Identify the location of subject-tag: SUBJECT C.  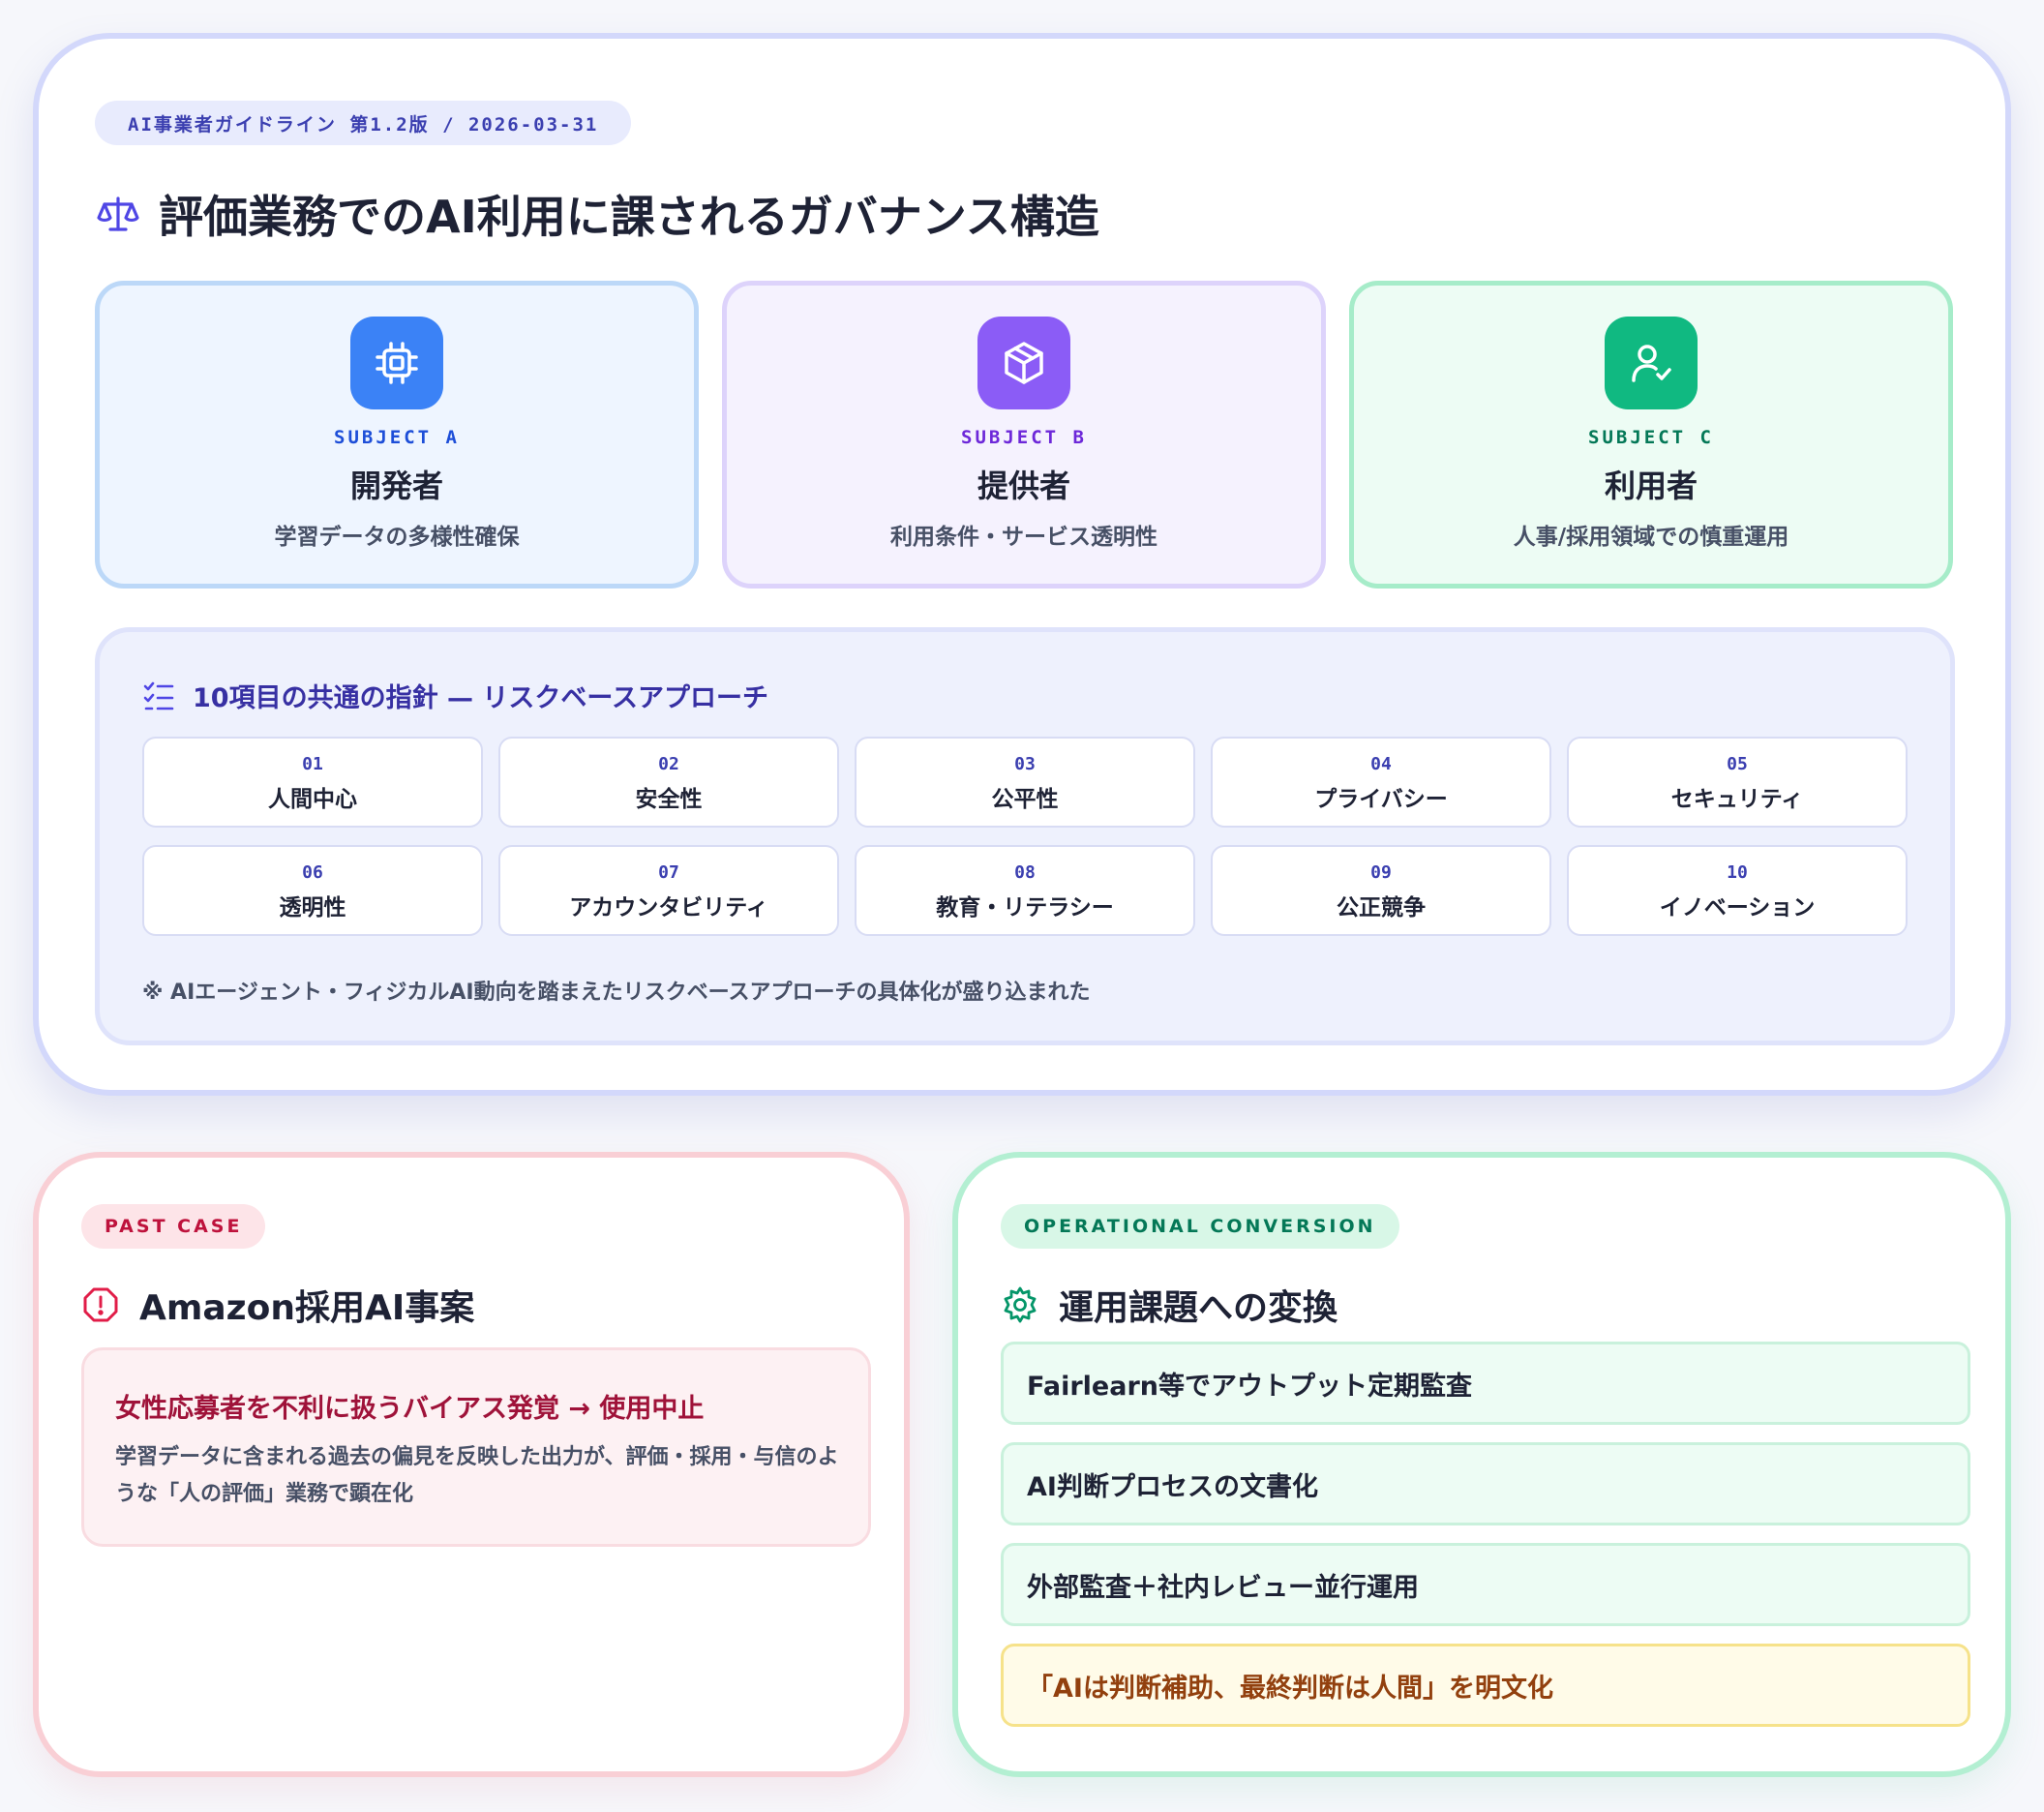
(1651, 437).